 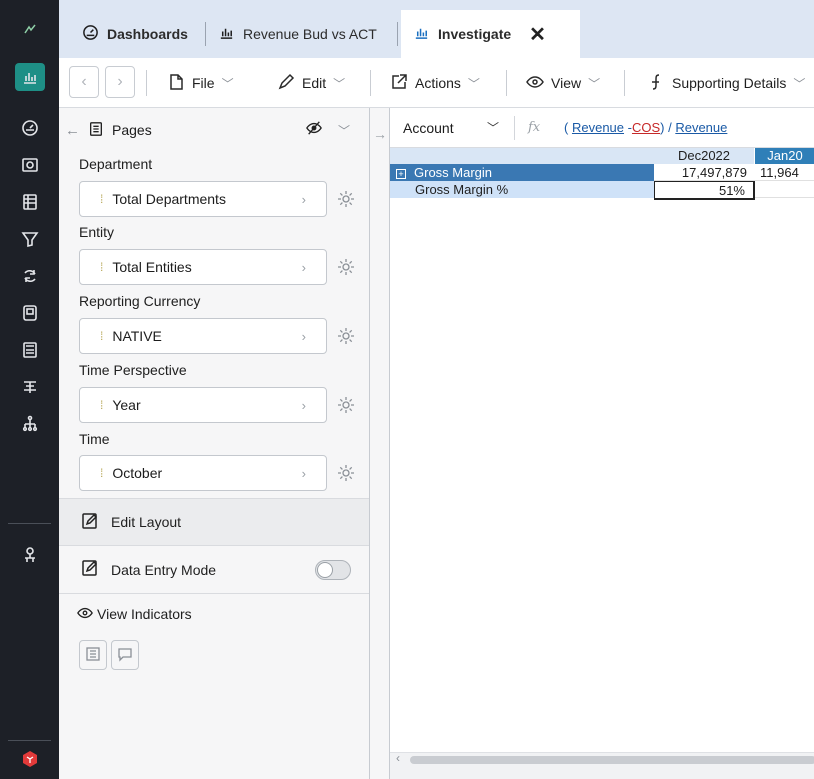 I want to click on notes-indicator-button, so click(x=93, y=655).